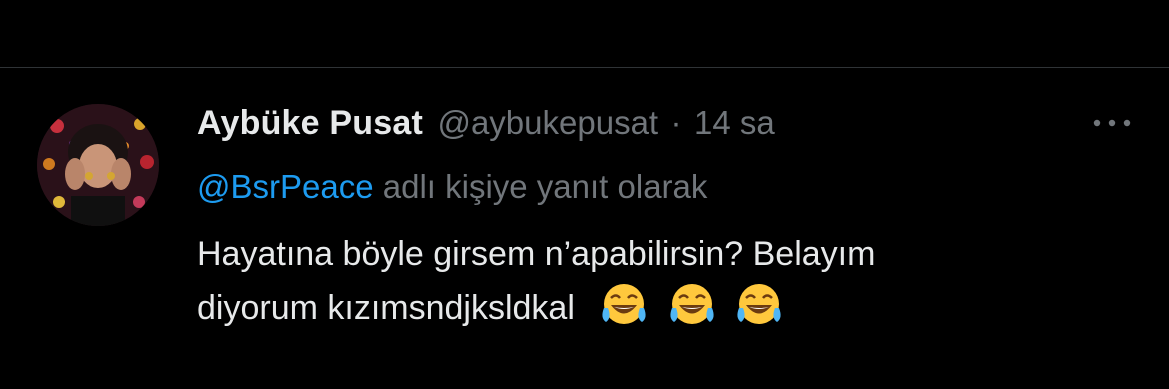 This screenshot has height=389, width=1169. I want to click on emoji-group, so click(694, 311).